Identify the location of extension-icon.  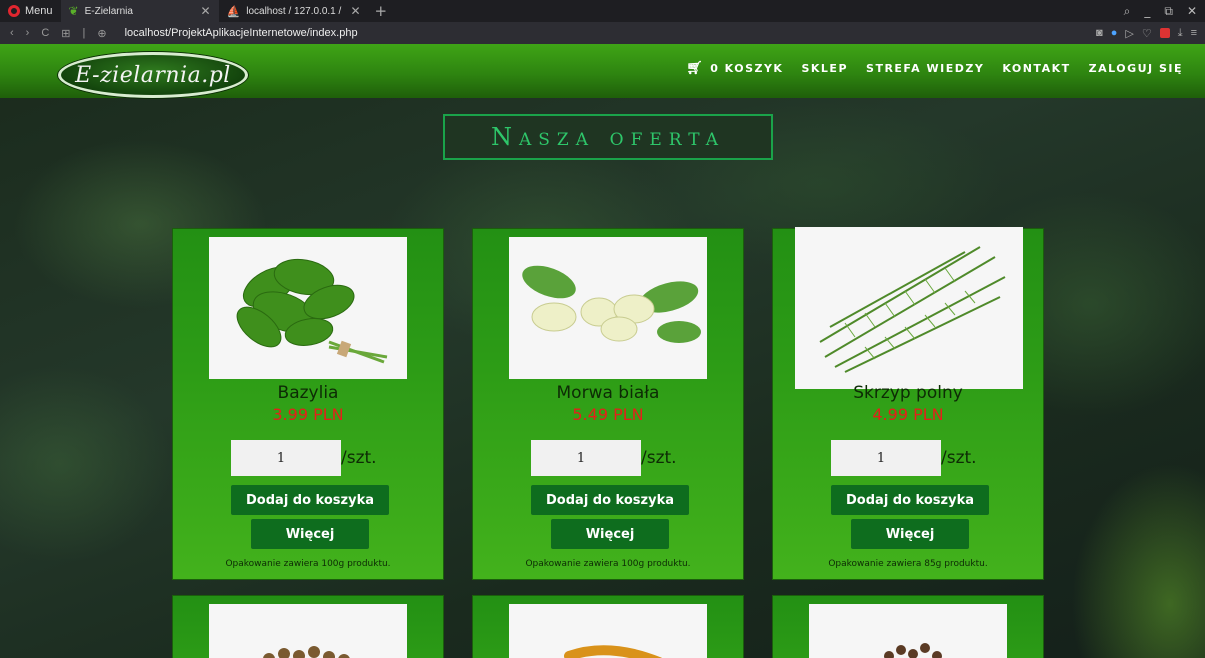
(1164, 33).